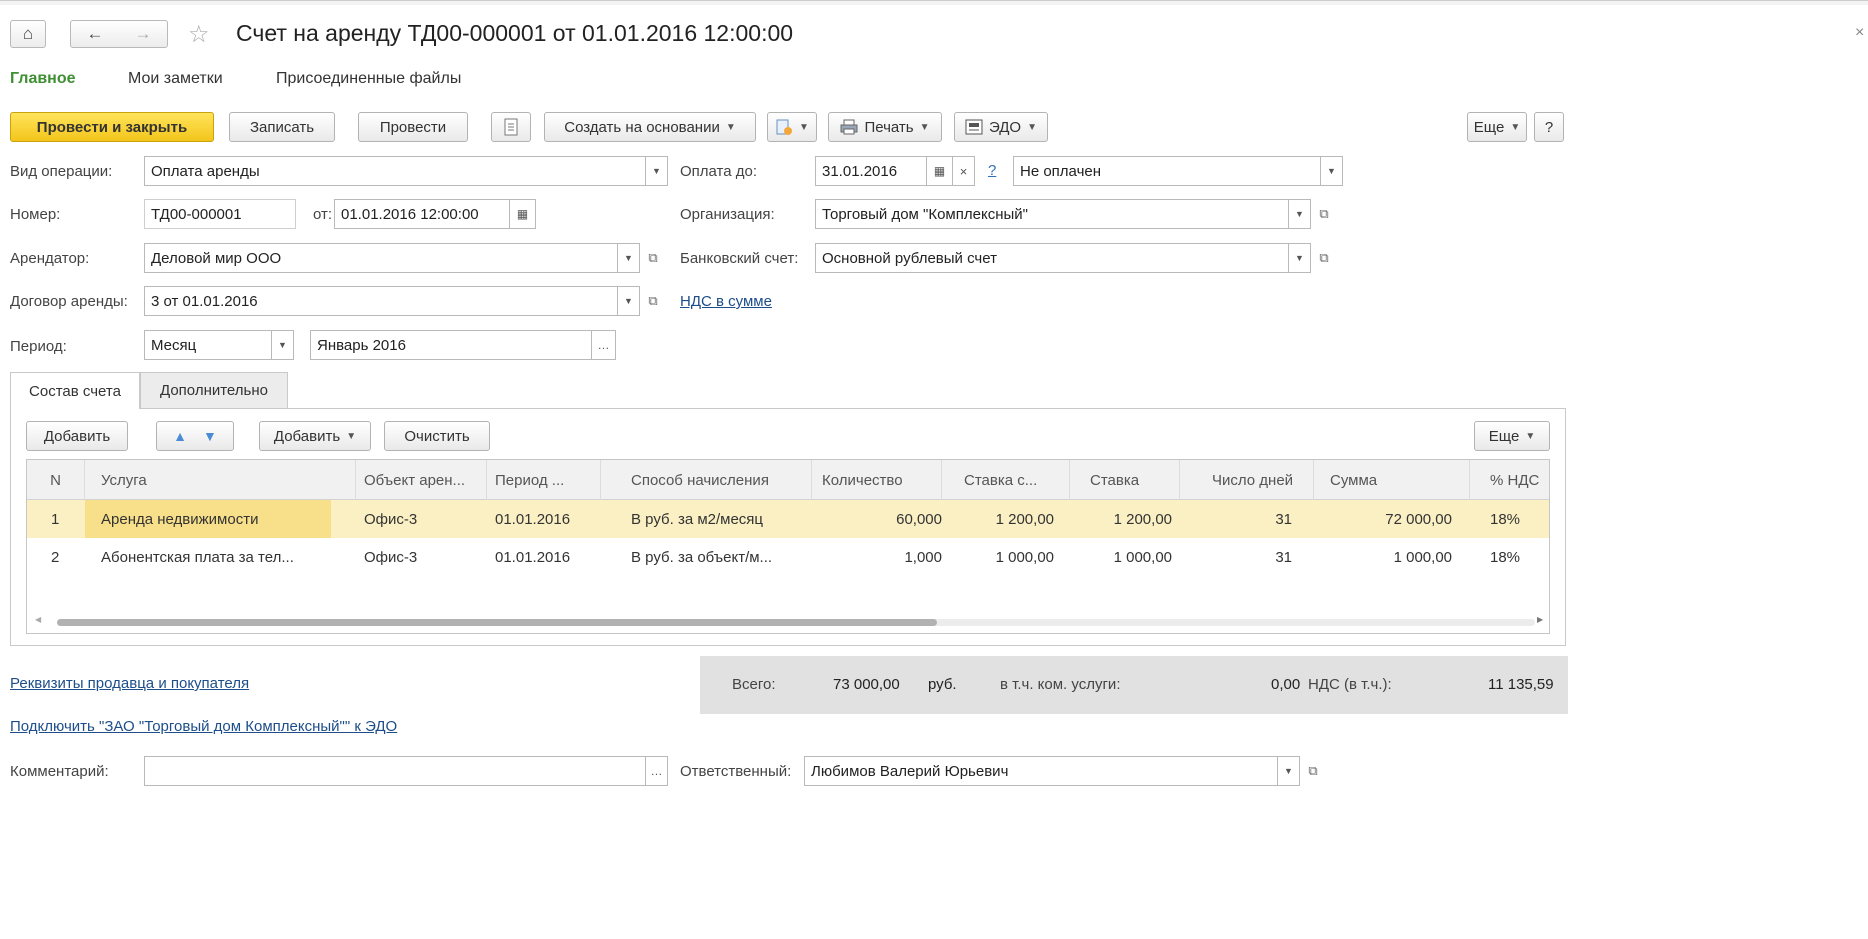  I want to click on responsible-field: Любимов Валерий Юрьевич, so click(1041, 771).